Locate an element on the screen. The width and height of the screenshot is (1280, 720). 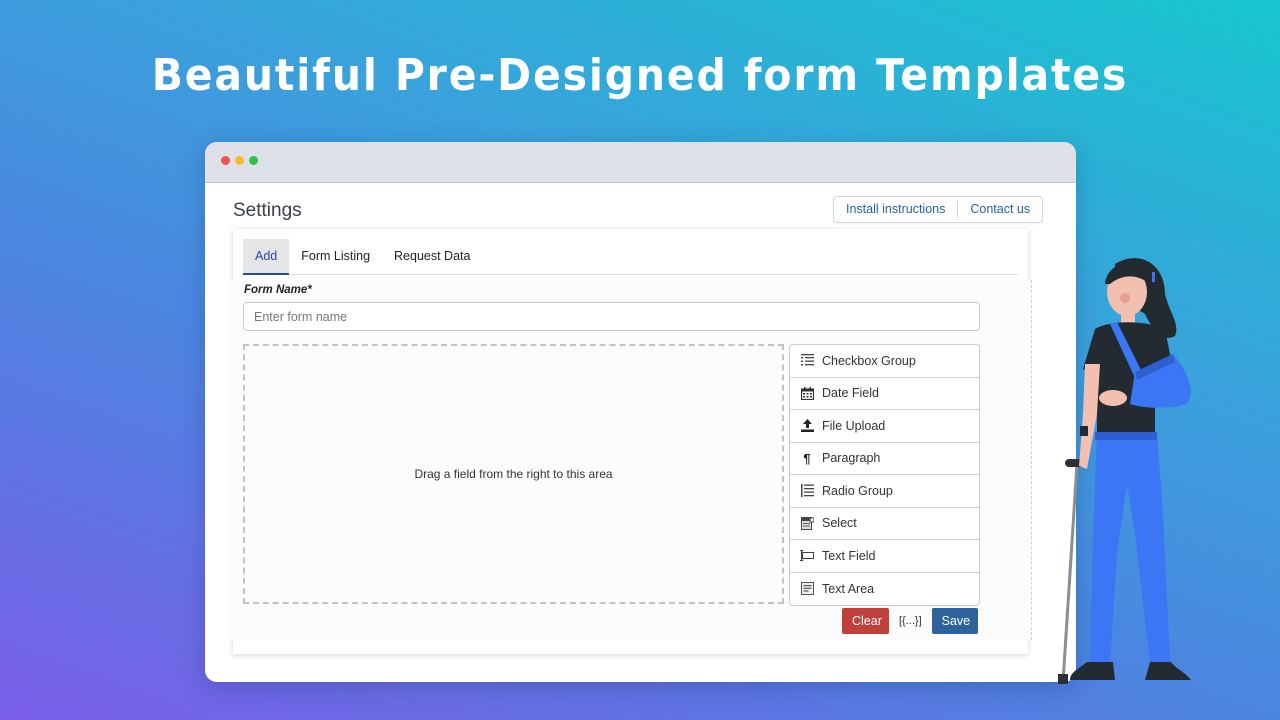
field-item-radio-group: Radio Group is located at coordinates (884, 491).